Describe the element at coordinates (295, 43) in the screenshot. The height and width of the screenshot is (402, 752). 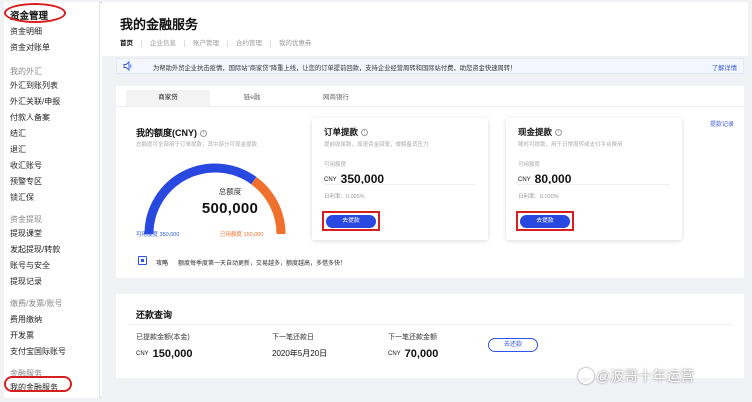
I see `tab-my-coupons: 我的优惠券` at that location.